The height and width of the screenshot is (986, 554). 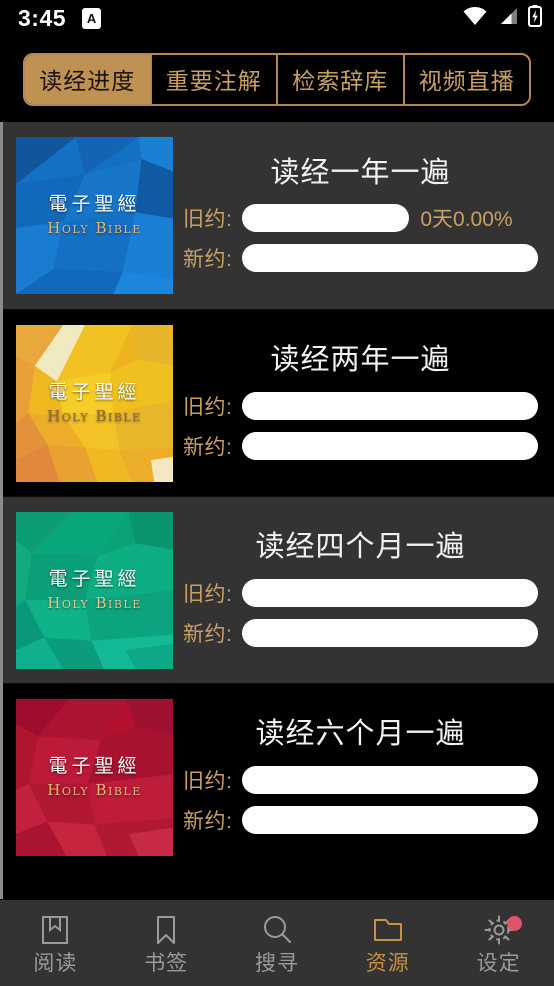 I want to click on nav-label: 书签, so click(x=166, y=963).